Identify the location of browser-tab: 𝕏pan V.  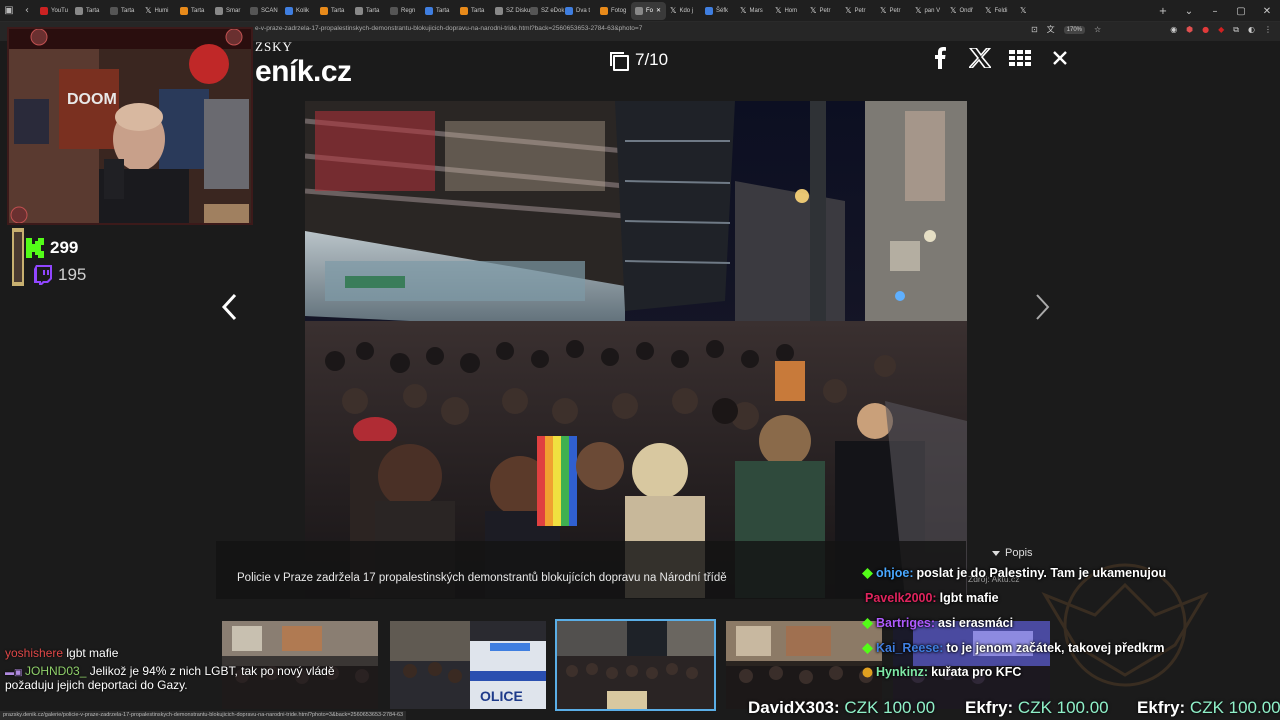
(928, 11).